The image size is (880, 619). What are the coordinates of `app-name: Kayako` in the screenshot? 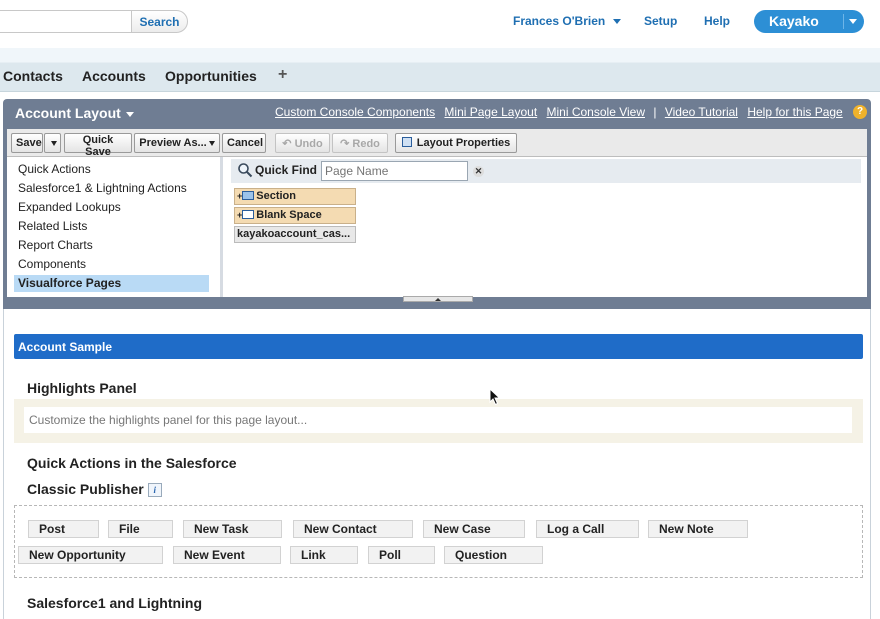 It's located at (794, 21).